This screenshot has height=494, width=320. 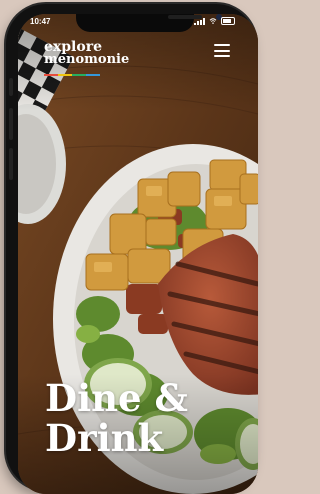 I want to click on cellular-signal-icon, so click(x=199, y=21).